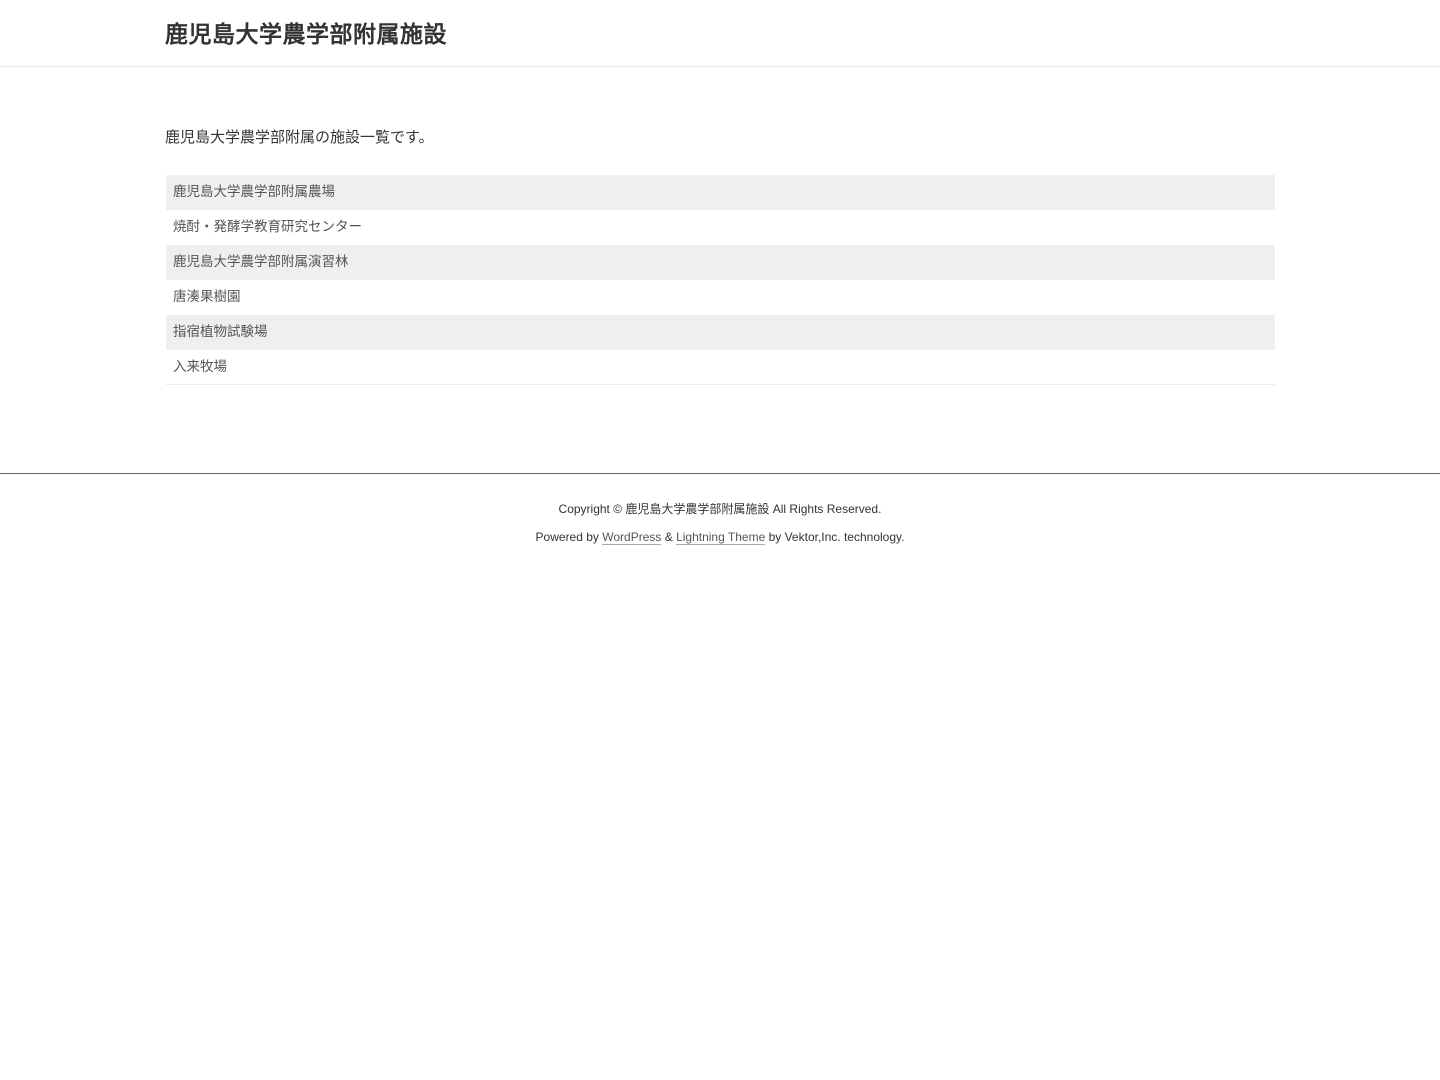 The width and height of the screenshot is (1440, 1080). Describe the element at coordinates (254, 192) in the screenshot. I see `facility-link-farm: 鹿児島大学農学部附属農場` at that location.